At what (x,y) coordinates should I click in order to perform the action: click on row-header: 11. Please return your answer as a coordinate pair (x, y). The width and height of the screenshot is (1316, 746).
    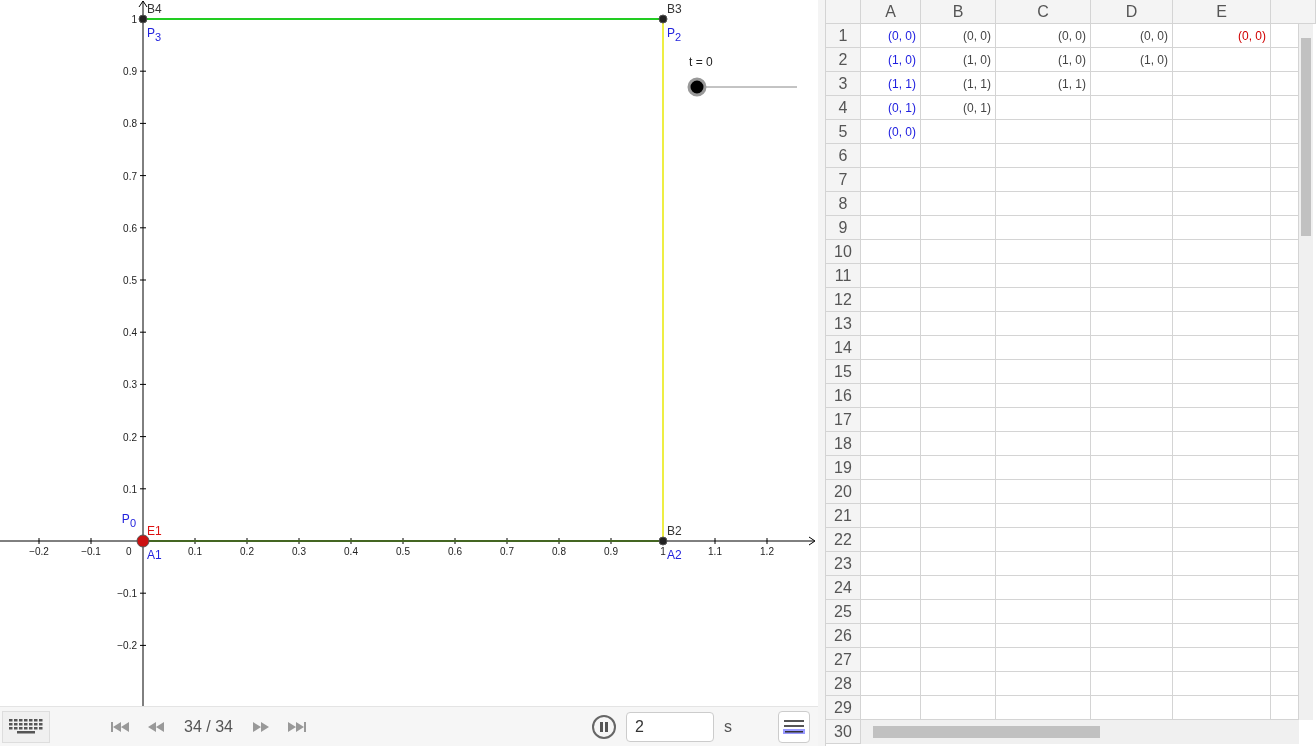
    Looking at the image, I should click on (843, 276).